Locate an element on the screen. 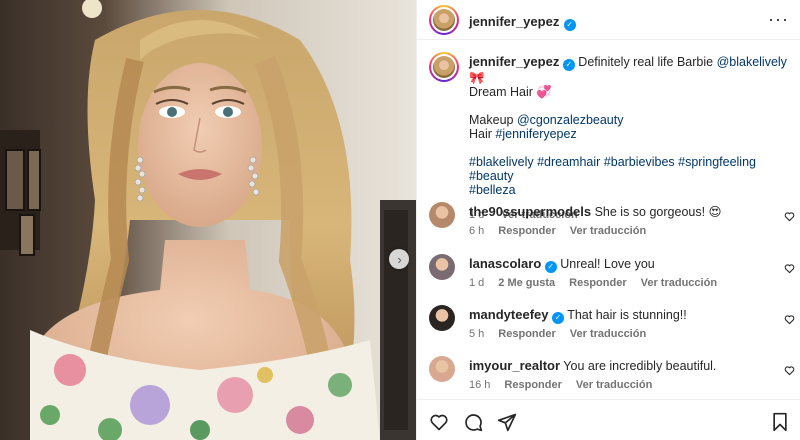  bow-emoji: 🎀 is located at coordinates (477, 78).